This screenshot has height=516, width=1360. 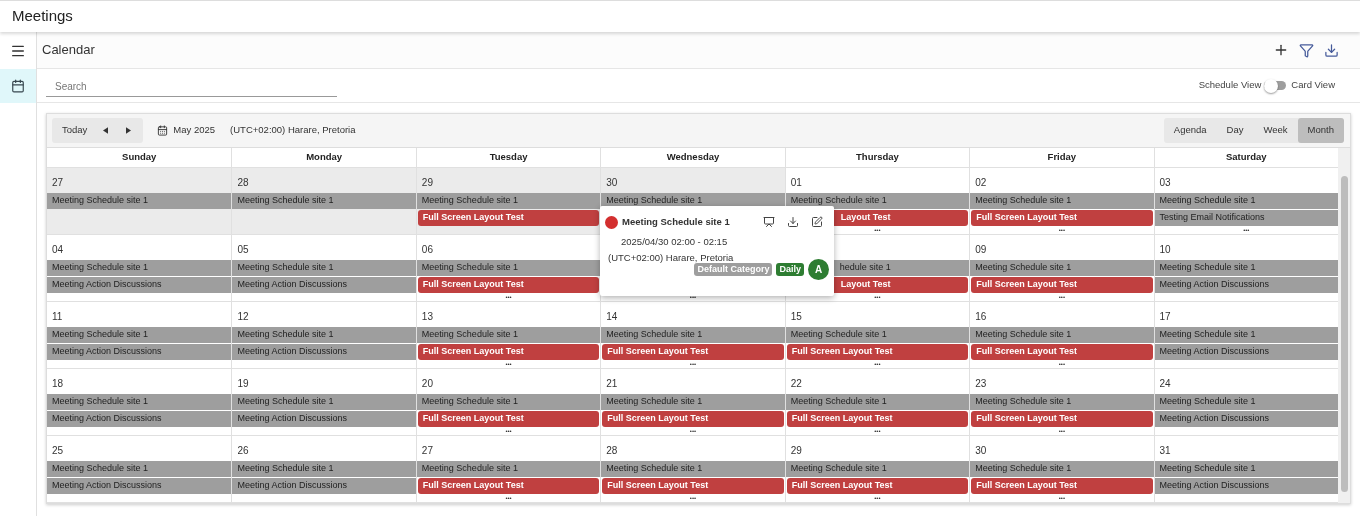 What do you see at coordinates (817, 222) in the screenshot?
I see `edit-icon` at bounding box center [817, 222].